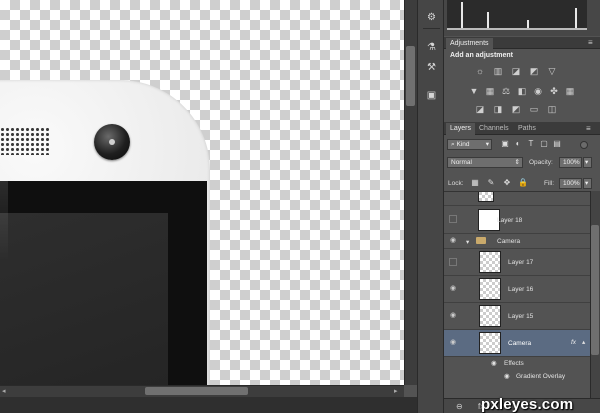 This screenshot has height=413, width=600. Describe the element at coordinates (552, 71) in the screenshot. I see `gradient-icon: ▽` at that location.